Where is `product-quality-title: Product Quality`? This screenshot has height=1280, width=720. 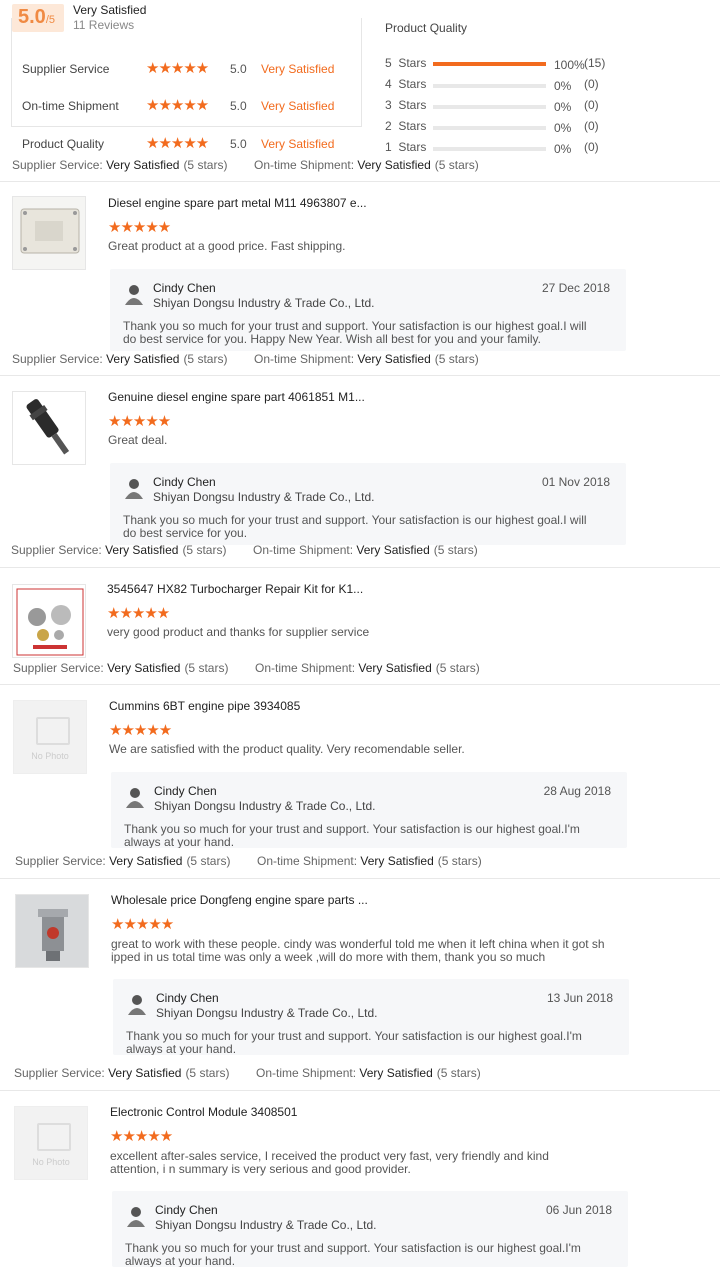 product-quality-title: Product Quality is located at coordinates (426, 28).